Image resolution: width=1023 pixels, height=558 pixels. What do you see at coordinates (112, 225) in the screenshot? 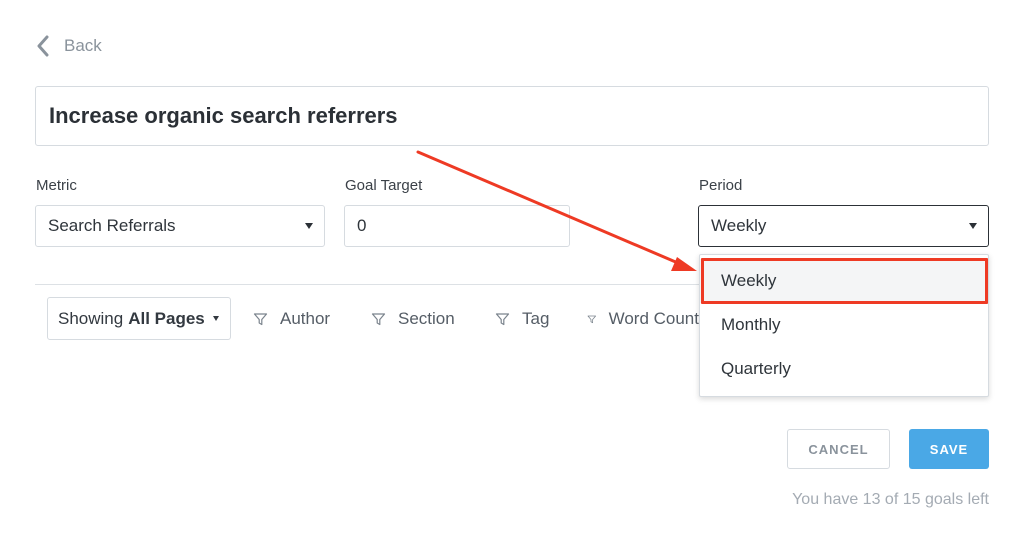
I see `metric-value: Search Referrals` at bounding box center [112, 225].